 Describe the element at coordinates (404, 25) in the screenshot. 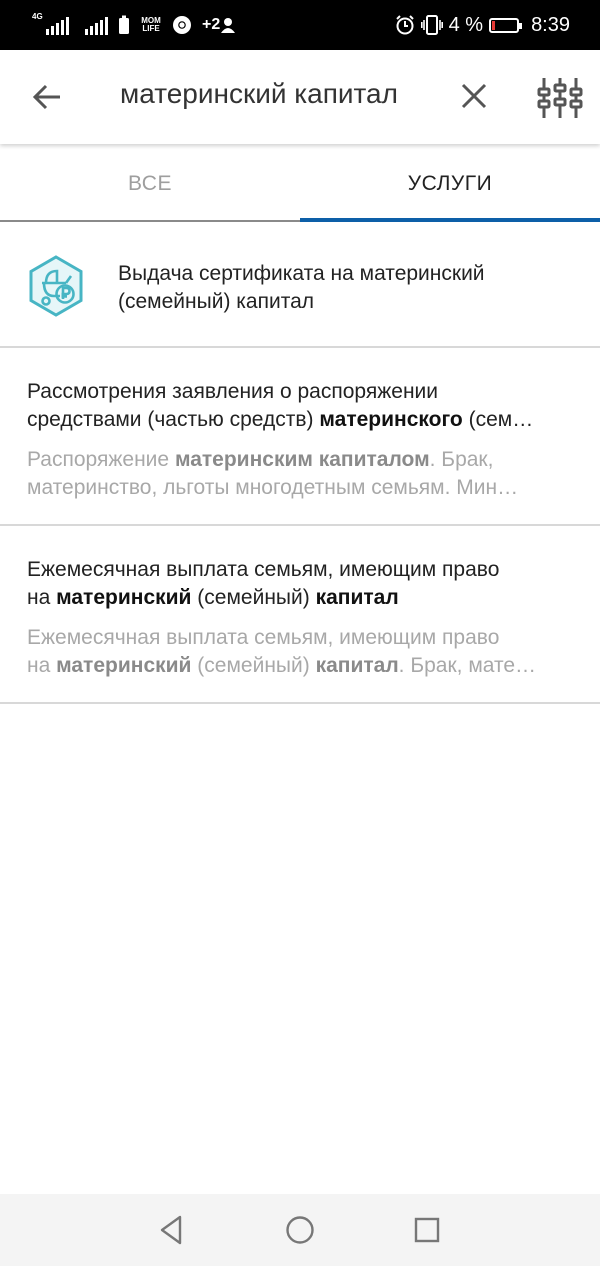

I see `alarm-icon` at that location.